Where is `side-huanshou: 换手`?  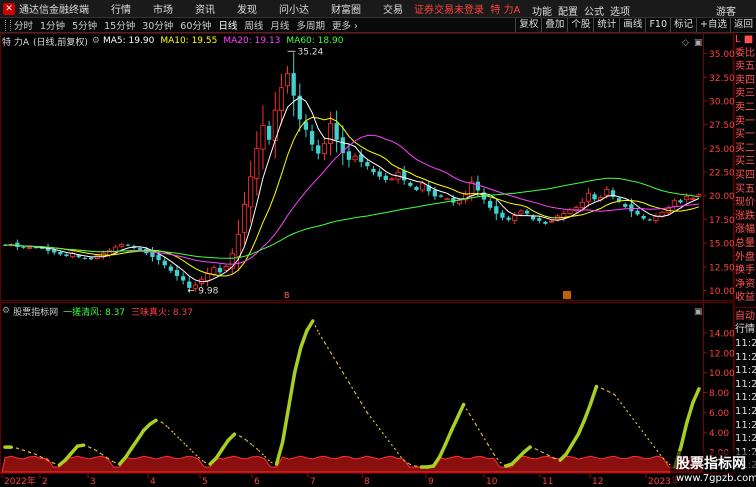 side-huanshou: 换手 is located at coordinates (745, 271).